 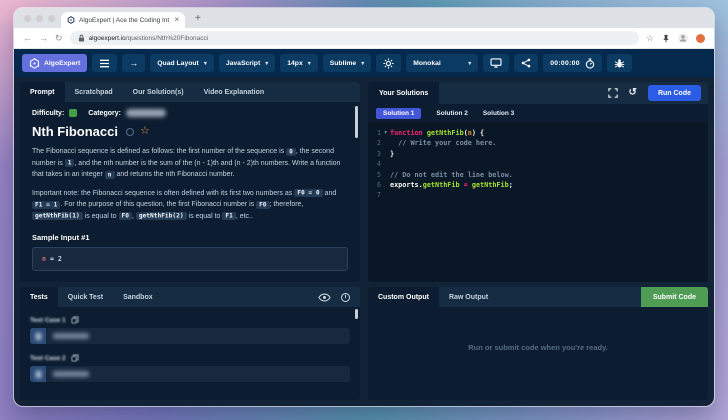 I want to click on bug-icon, so click(x=619, y=63).